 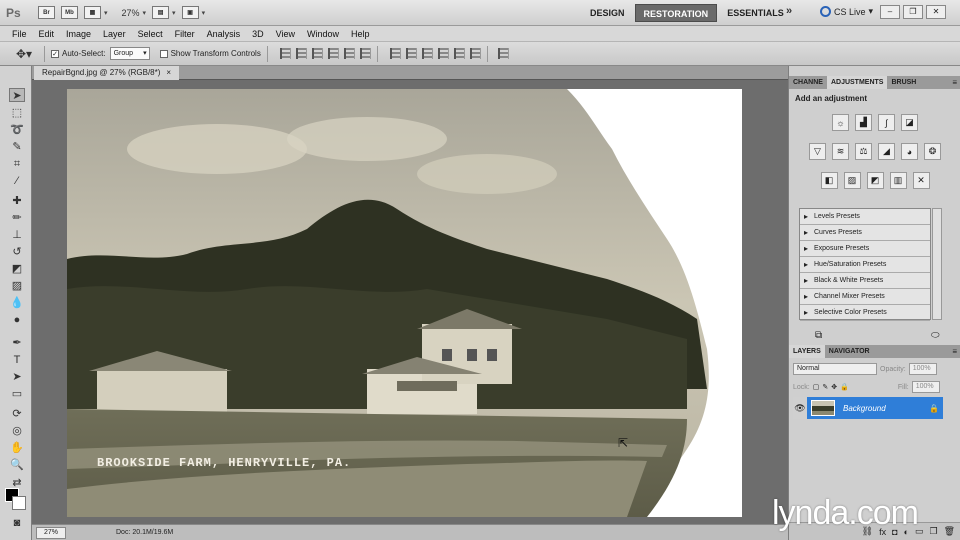 What do you see at coordinates (17, 201) in the screenshot?
I see `spot-healing-tool-icon: ✚` at bounding box center [17, 201].